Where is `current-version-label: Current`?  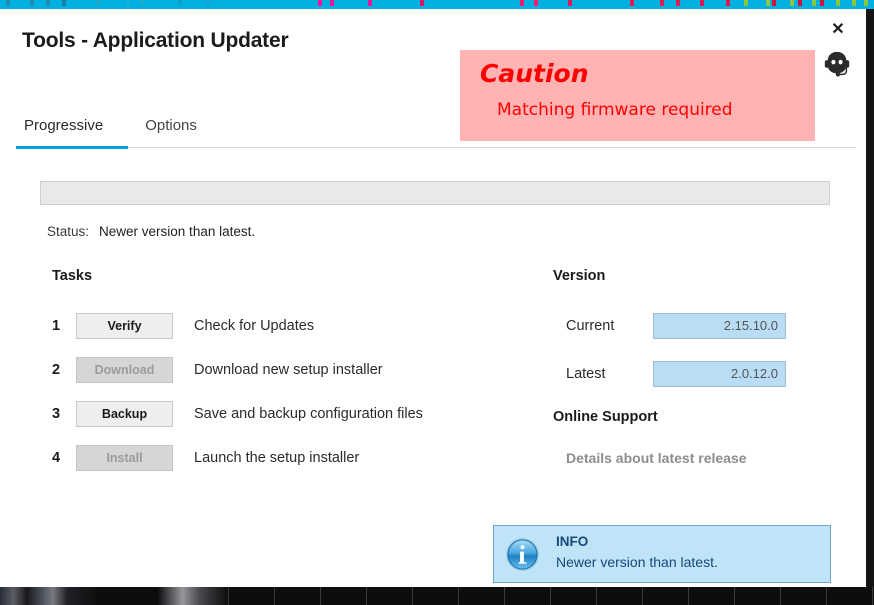 current-version-label: Current is located at coordinates (590, 326).